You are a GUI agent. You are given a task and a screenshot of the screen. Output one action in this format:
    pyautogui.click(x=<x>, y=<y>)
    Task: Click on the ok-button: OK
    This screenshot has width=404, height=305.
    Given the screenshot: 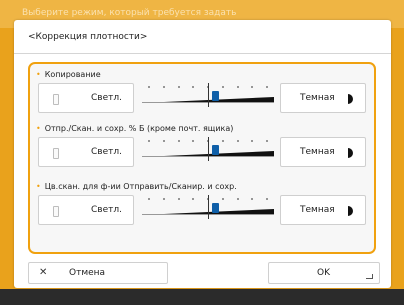 What is the action you would take?
    pyautogui.click(x=324, y=273)
    